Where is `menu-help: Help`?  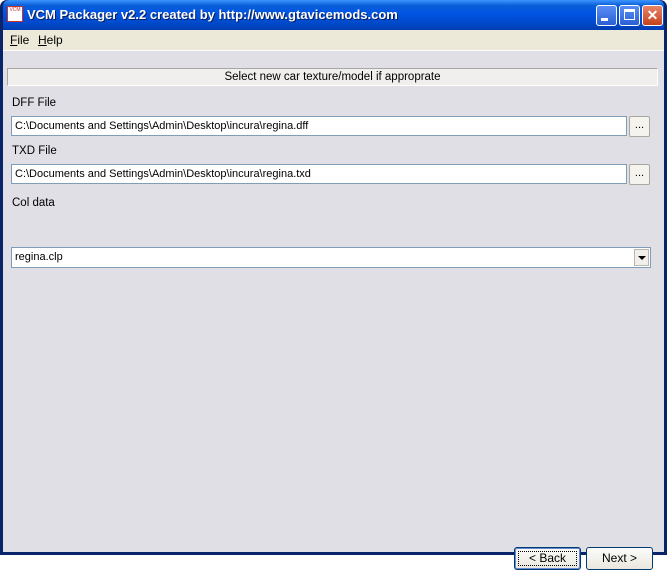
menu-help: Help is located at coordinates (50, 40).